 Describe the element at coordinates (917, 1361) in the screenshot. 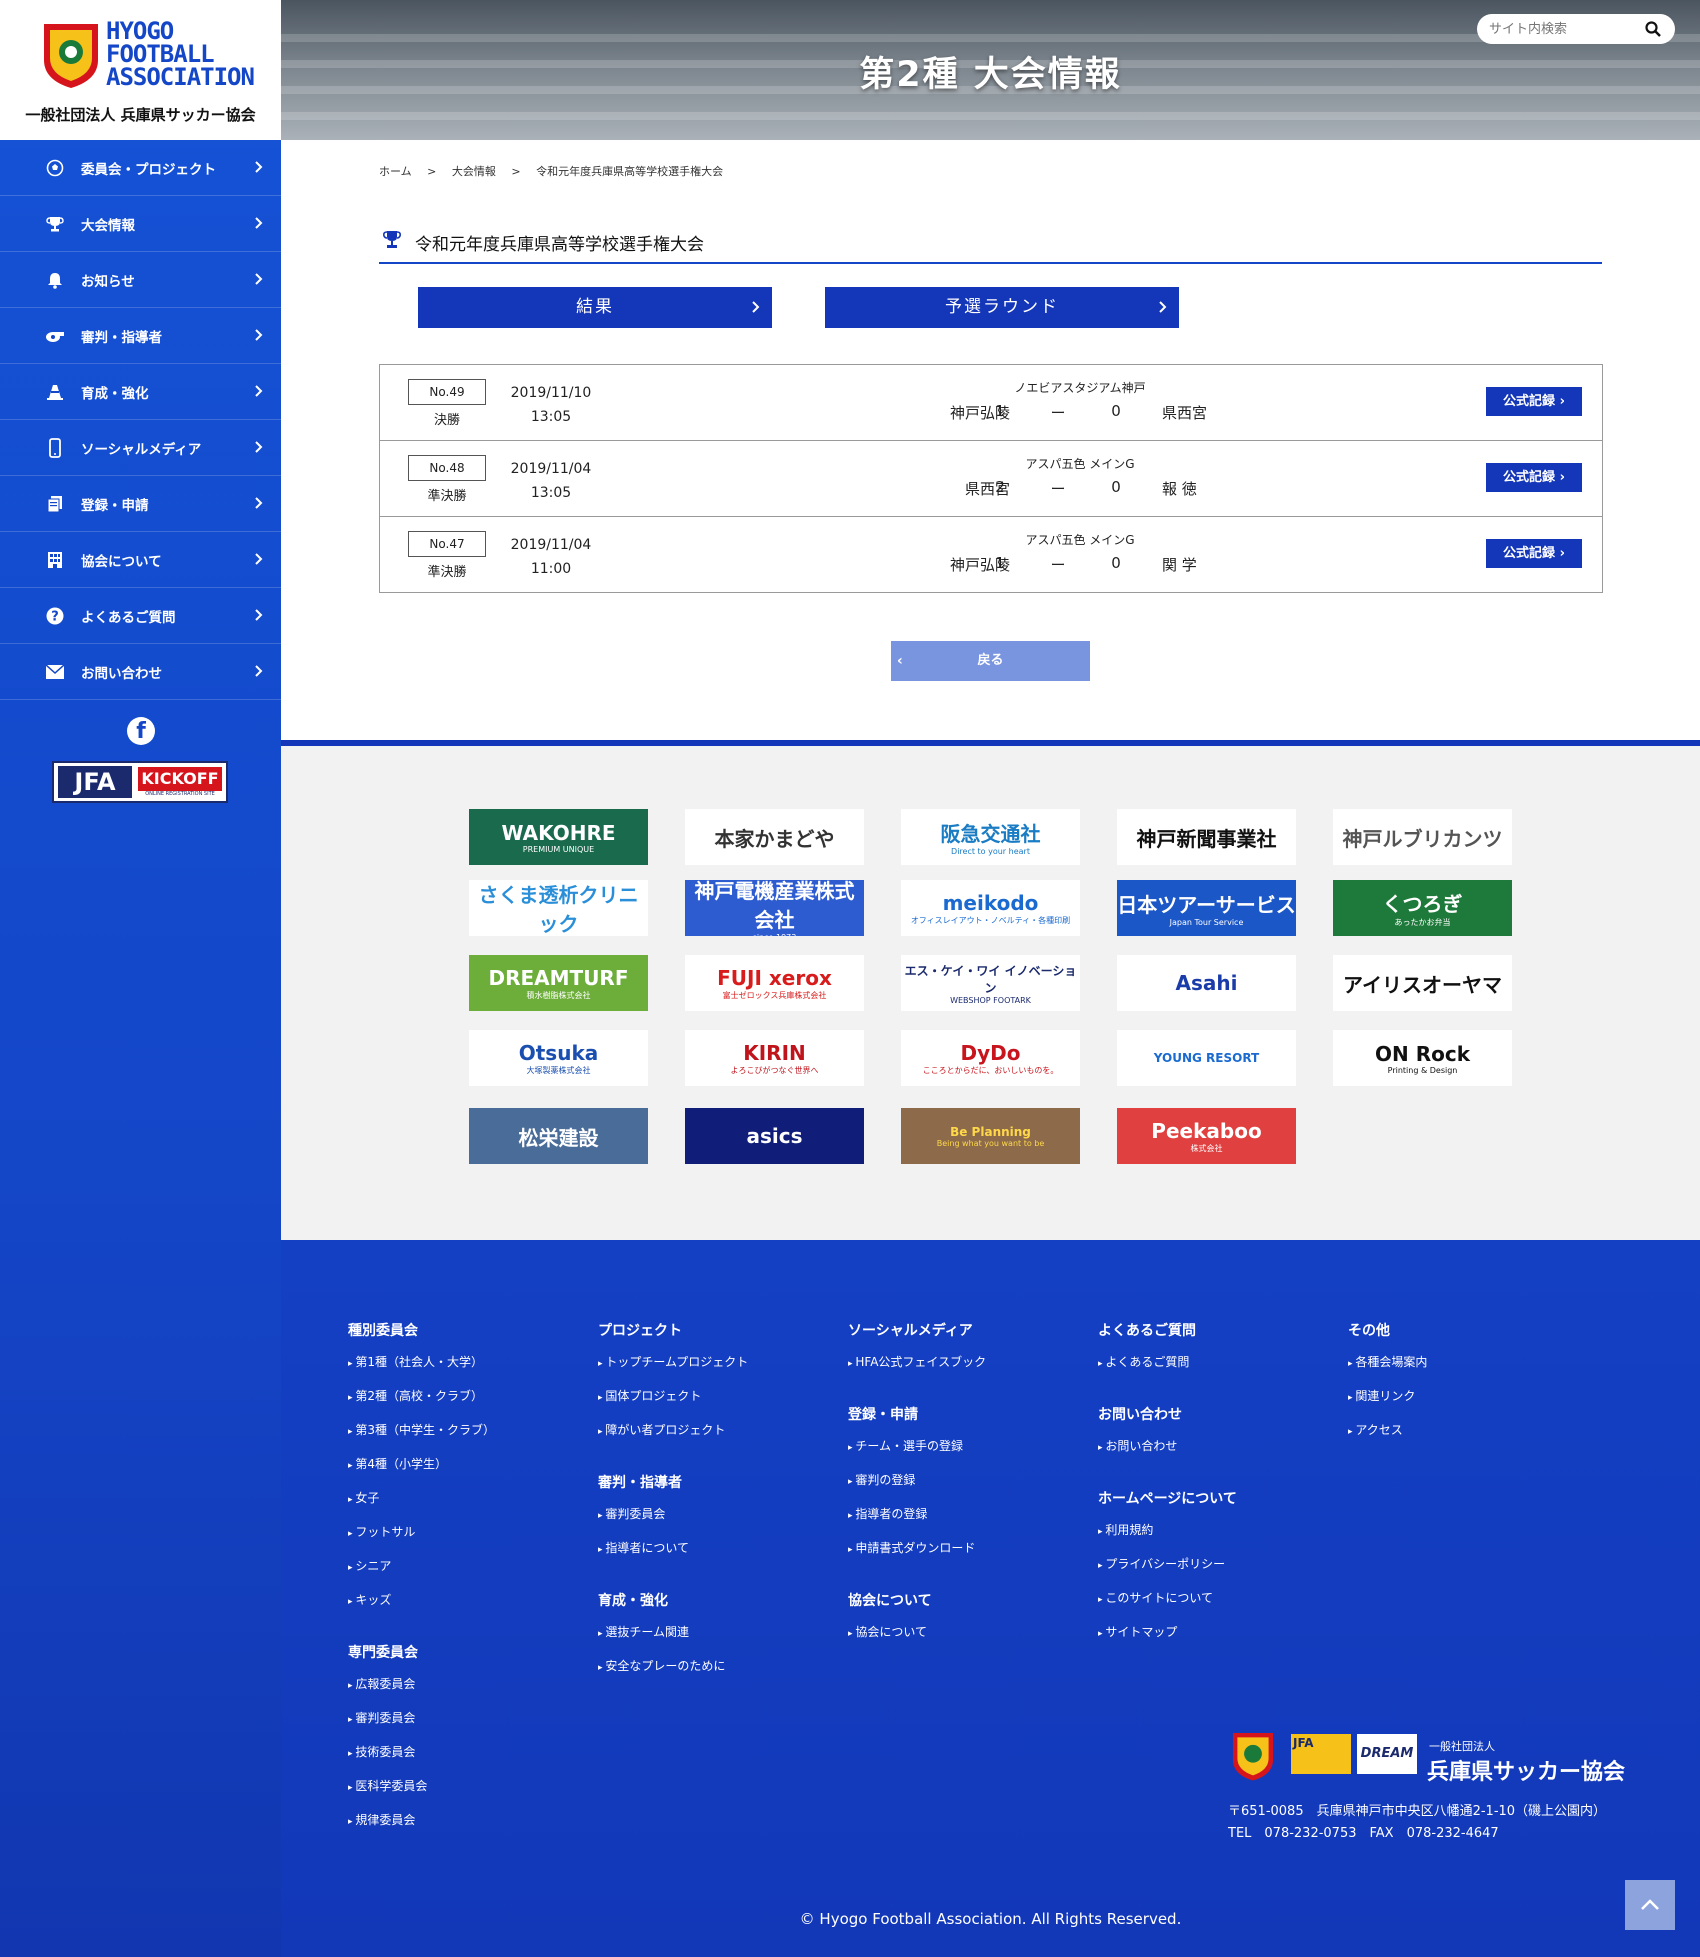

I see `footer-link: HFA公式フェイスブック` at that location.